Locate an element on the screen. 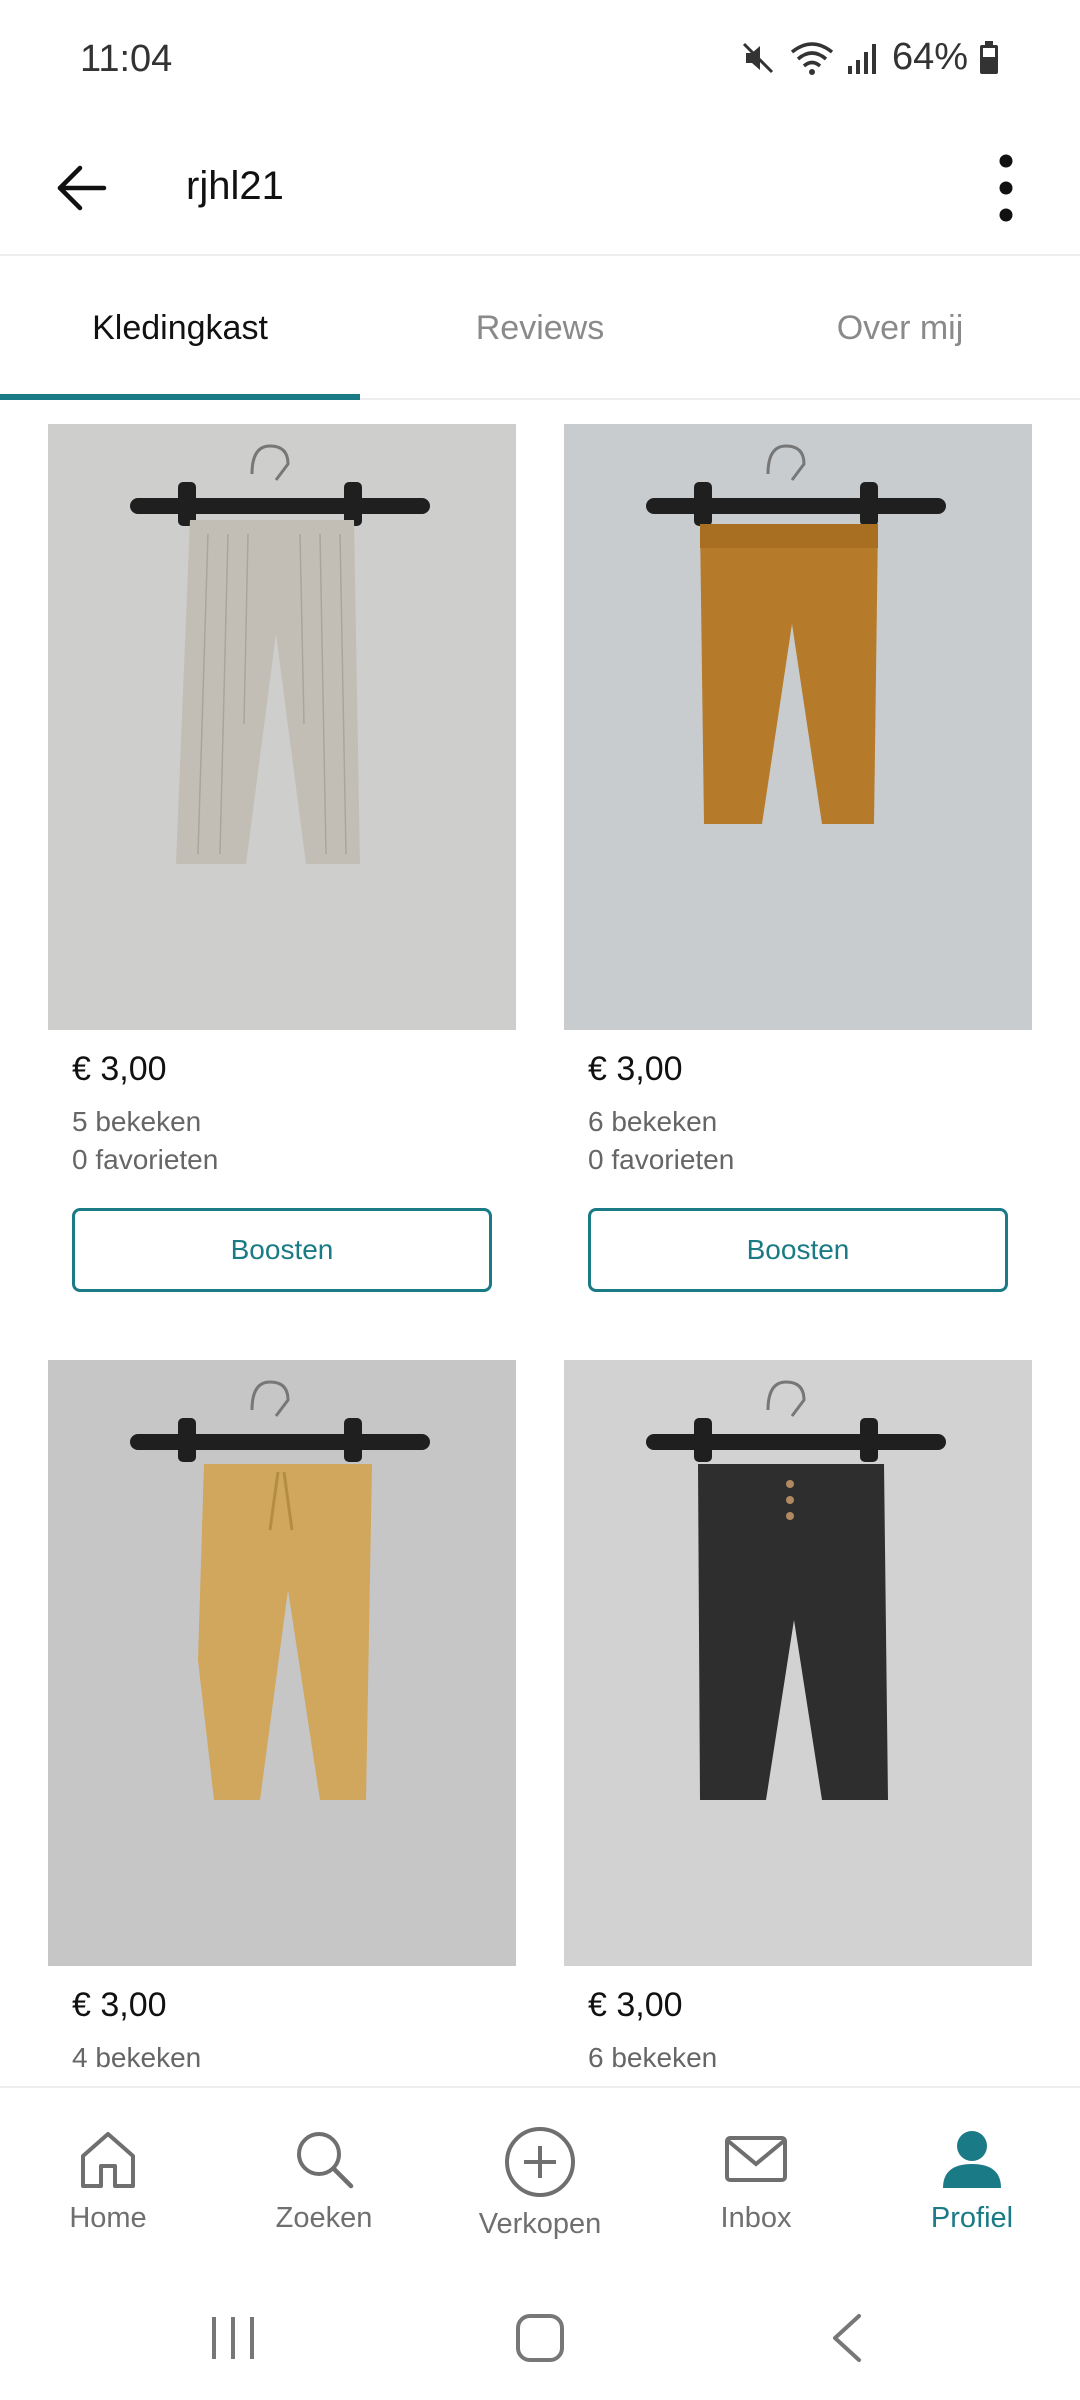 The image size is (1080, 2400). nav-home-label: Home is located at coordinates (108, 2218).